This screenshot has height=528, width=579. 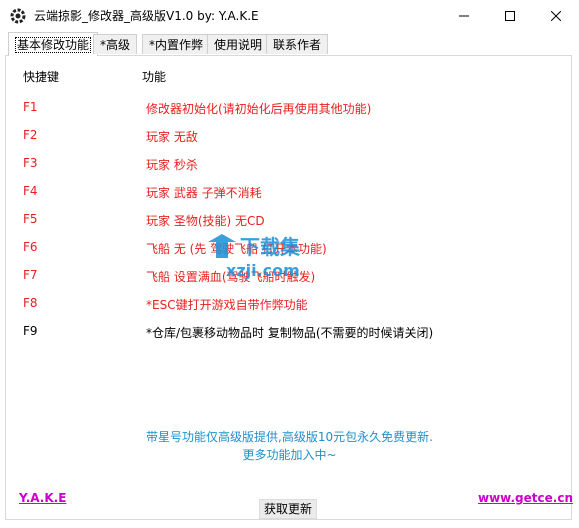 What do you see at coordinates (525, 498) in the screenshot?
I see `website-link: www.getce.cn` at bounding box center [525, 498].